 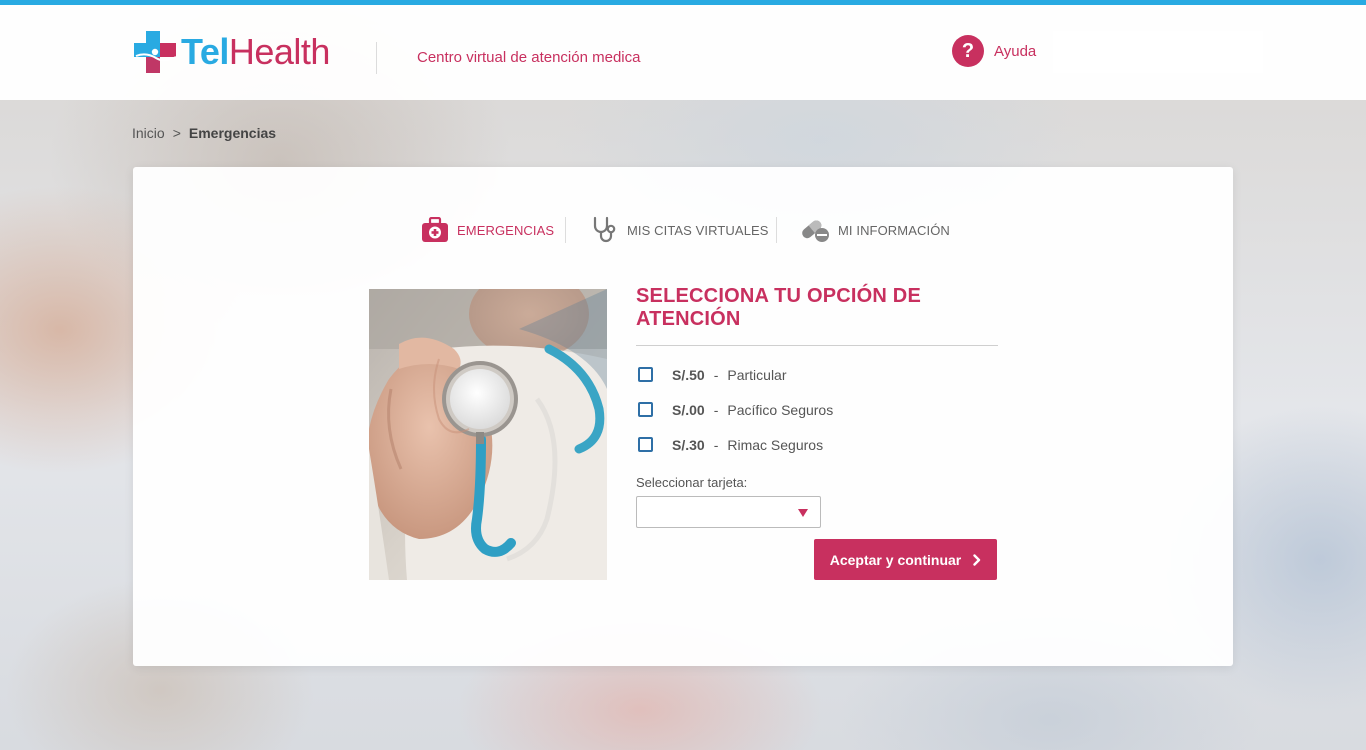 What do you see at coordinates (817, 345) in the screenshot?
I see `form-divider` at bounding box center [817, 345].